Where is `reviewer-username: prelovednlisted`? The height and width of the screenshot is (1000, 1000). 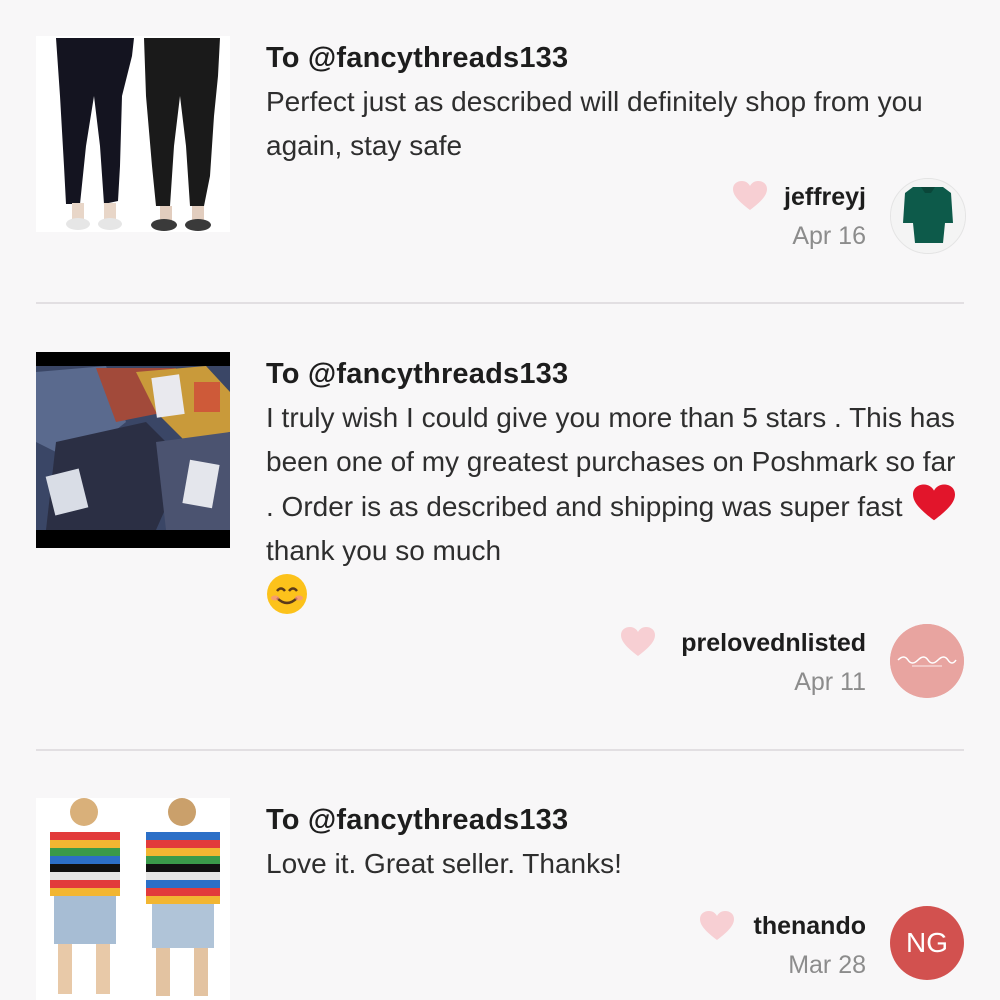
reviewer-username: prelovednlisted is located at coordinates (773, 643).